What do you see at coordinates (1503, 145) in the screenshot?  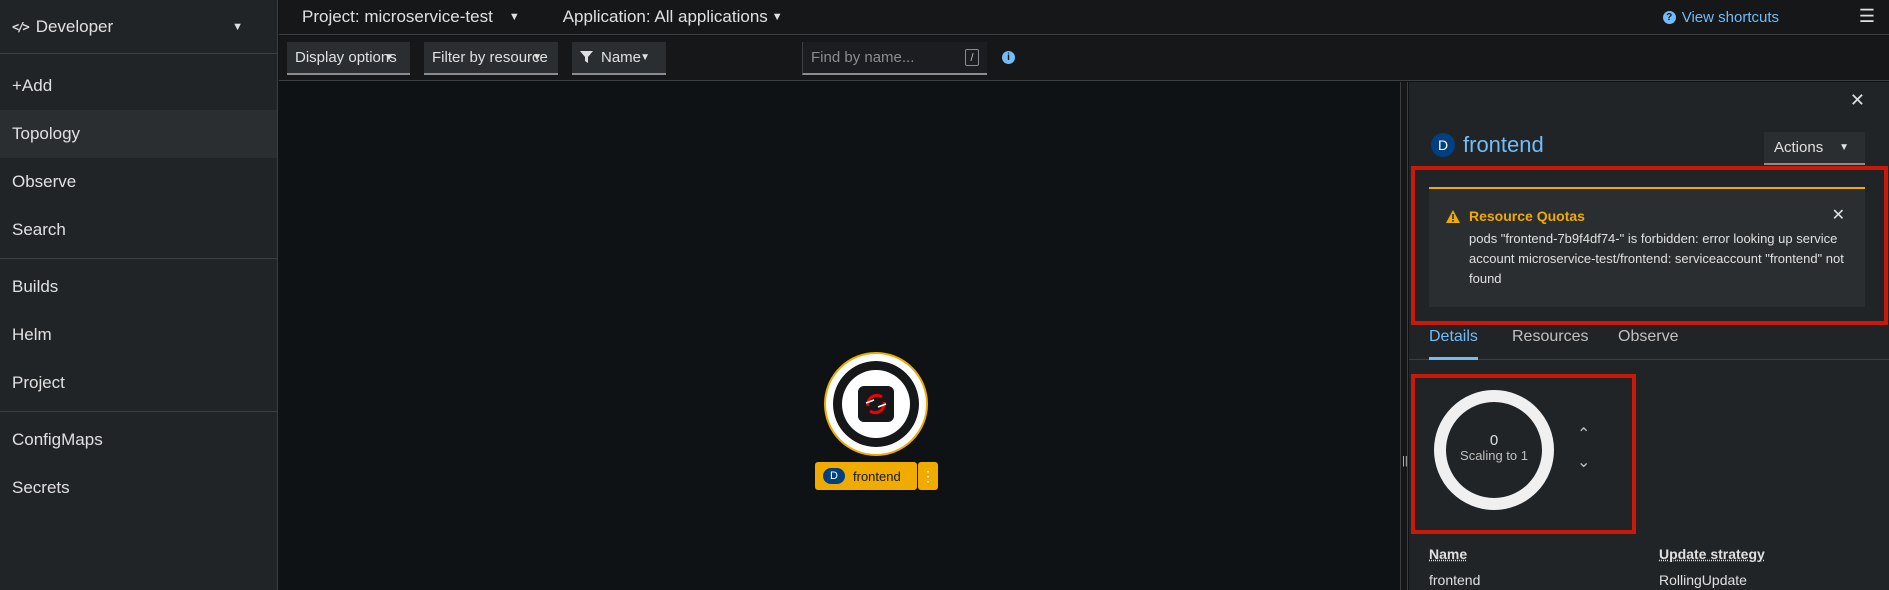 I see `resource-name-link: frontend` at bounding box center [1503, 145].